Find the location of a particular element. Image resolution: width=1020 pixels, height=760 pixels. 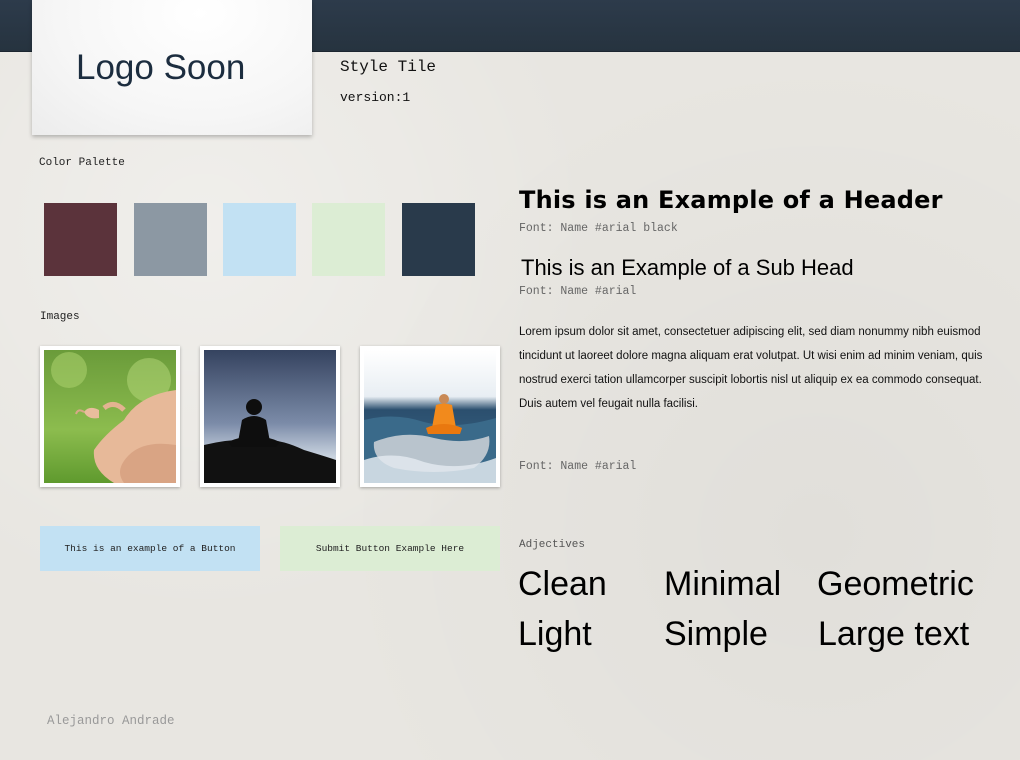

author-credit: Alejandro Andrade is located at coordinates (111, 721).